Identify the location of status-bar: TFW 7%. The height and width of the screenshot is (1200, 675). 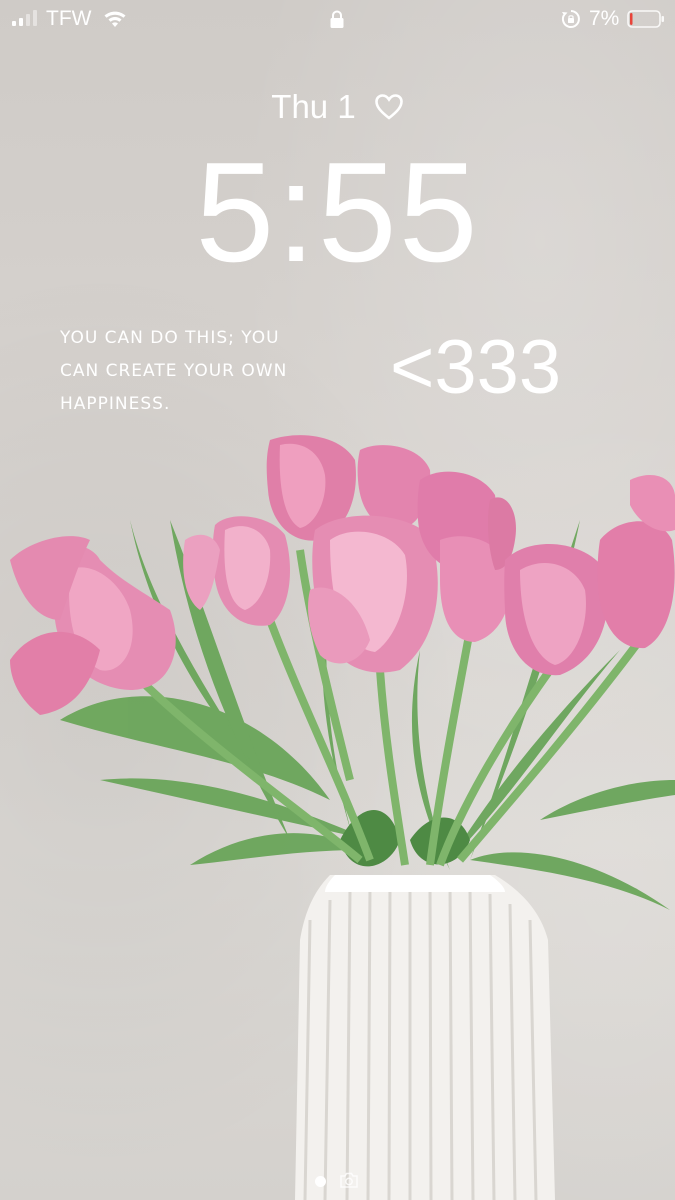
(337, 20).